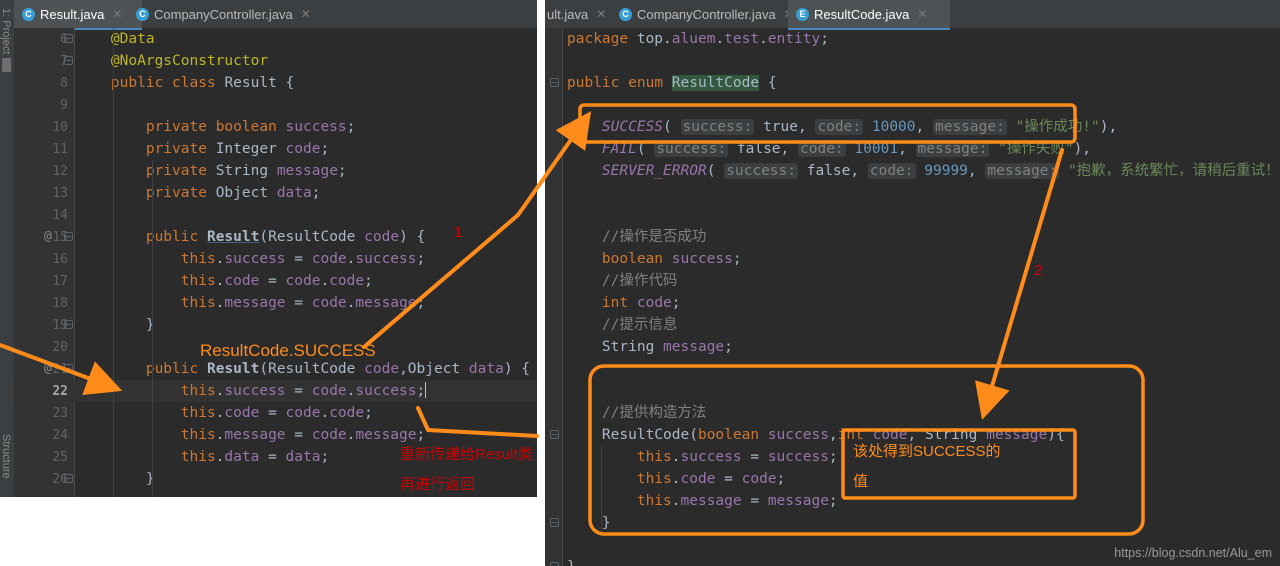 The height and width of the screenshot is (566, 1280). Describe the element at coordinates (562, 297) in the screenshot. I see `right-gutter-divider` at that location.